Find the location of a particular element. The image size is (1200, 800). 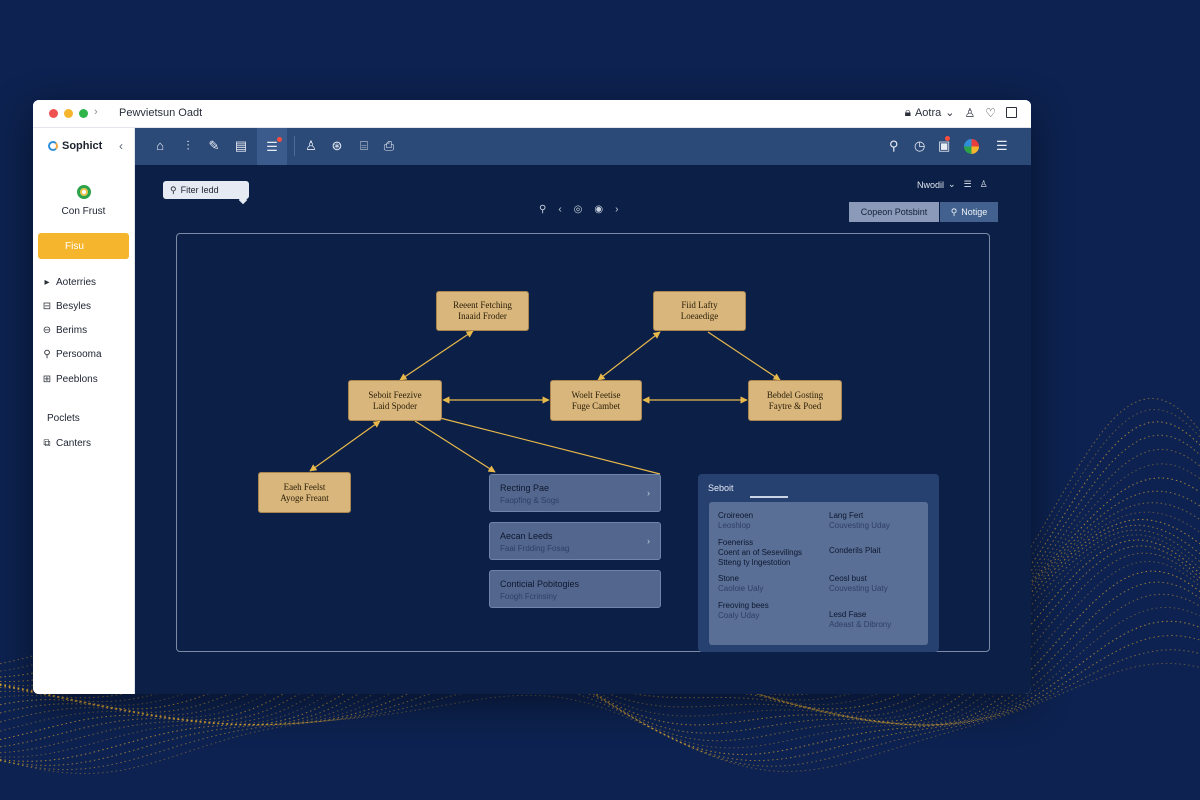

list-card: Aecan Leeds Faai Frdding Fosag › is located at coordinates (575, 541).